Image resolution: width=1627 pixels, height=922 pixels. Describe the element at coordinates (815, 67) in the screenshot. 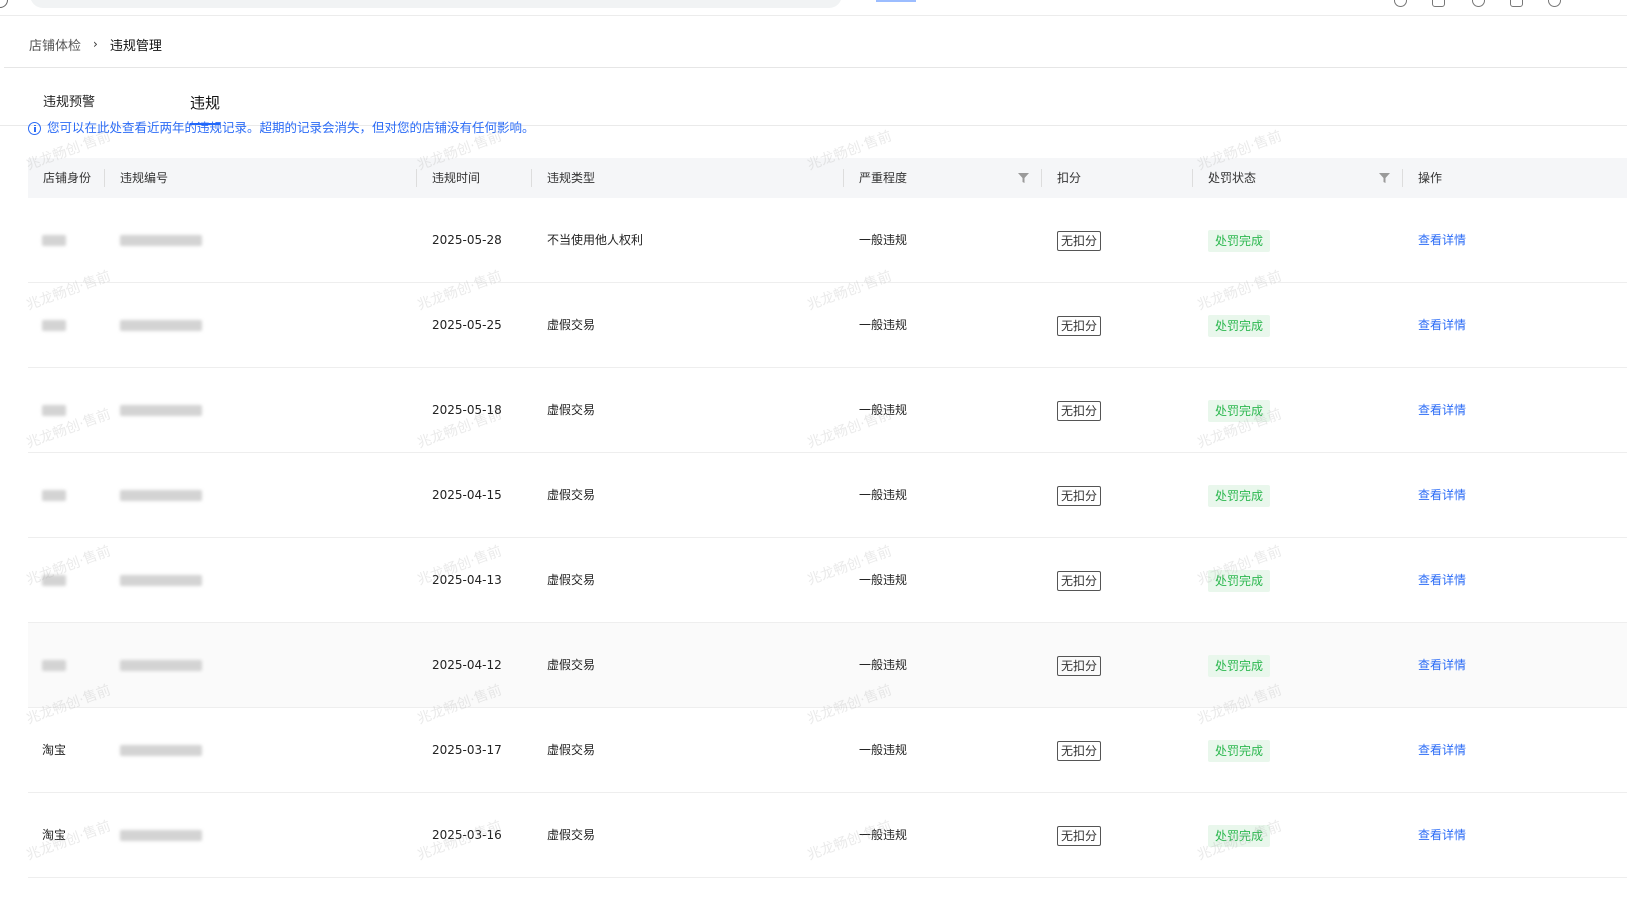

I see `header-divider` at that location.